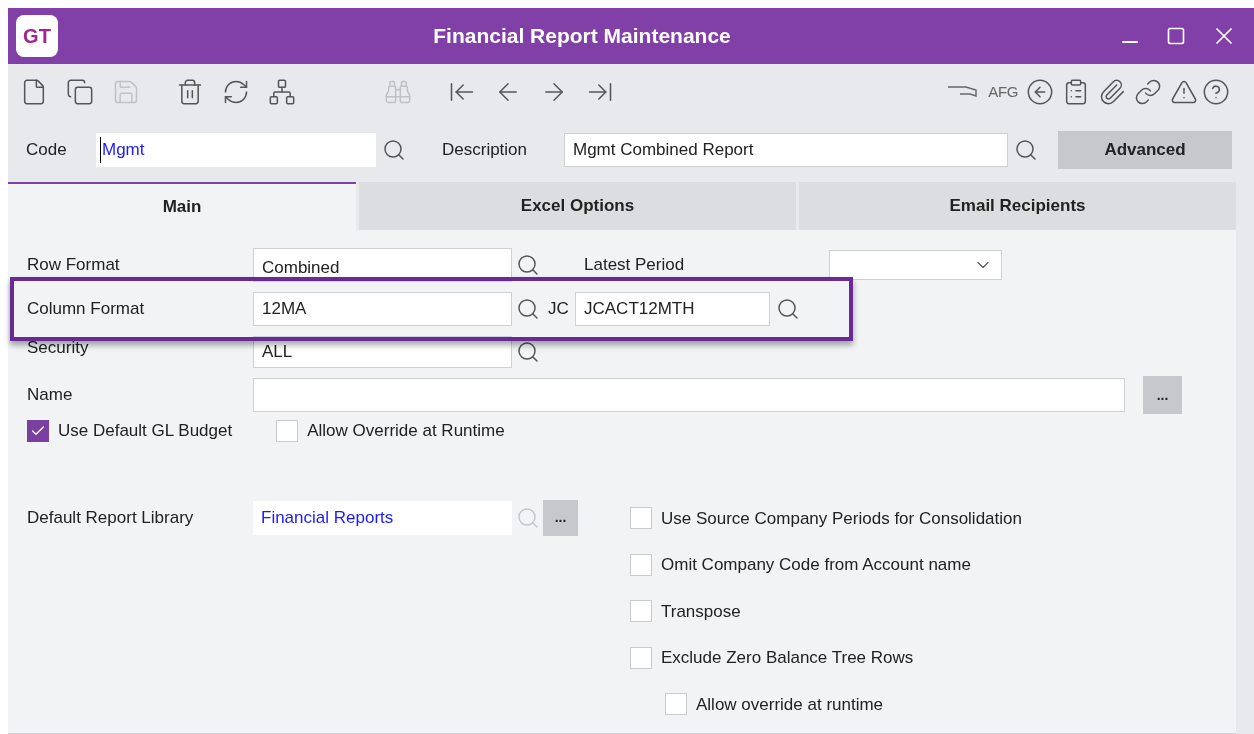  I want to click on afg-button: AFG, so click(1003, 92).